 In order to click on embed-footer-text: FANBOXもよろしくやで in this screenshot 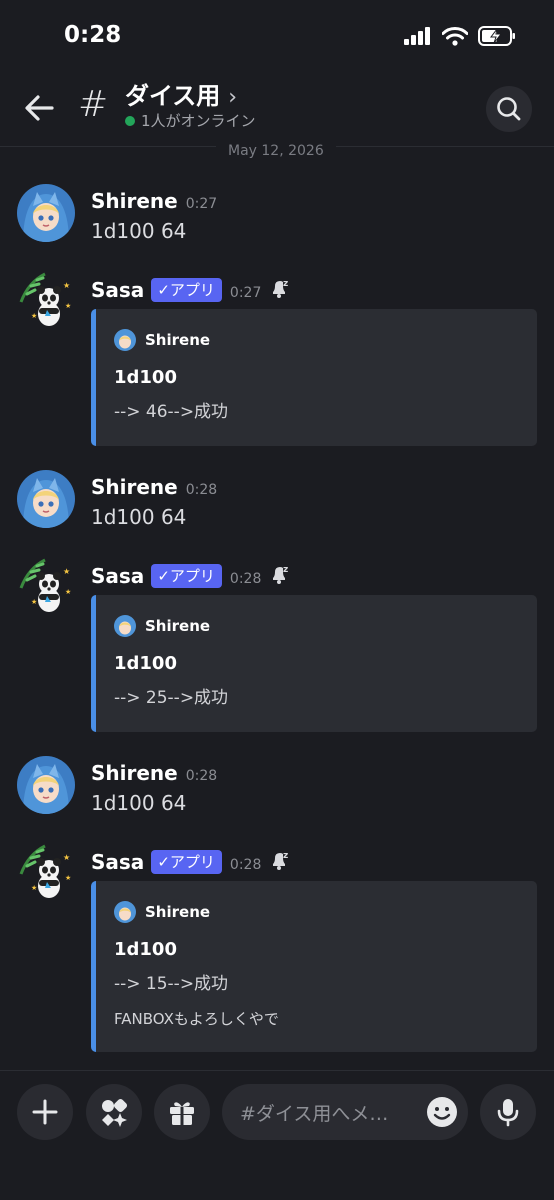, I will do `click(196, 1019)`.